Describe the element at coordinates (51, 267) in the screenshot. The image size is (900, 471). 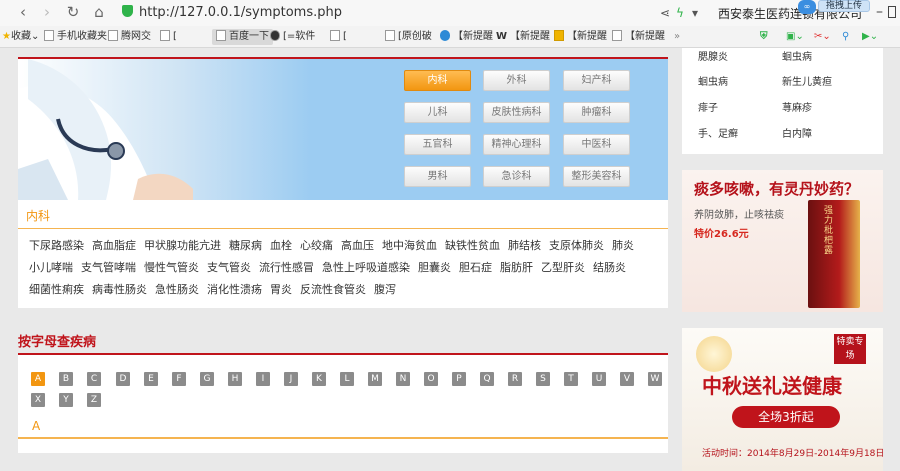
I see `disease-link: 小儿哮喘` at that location.